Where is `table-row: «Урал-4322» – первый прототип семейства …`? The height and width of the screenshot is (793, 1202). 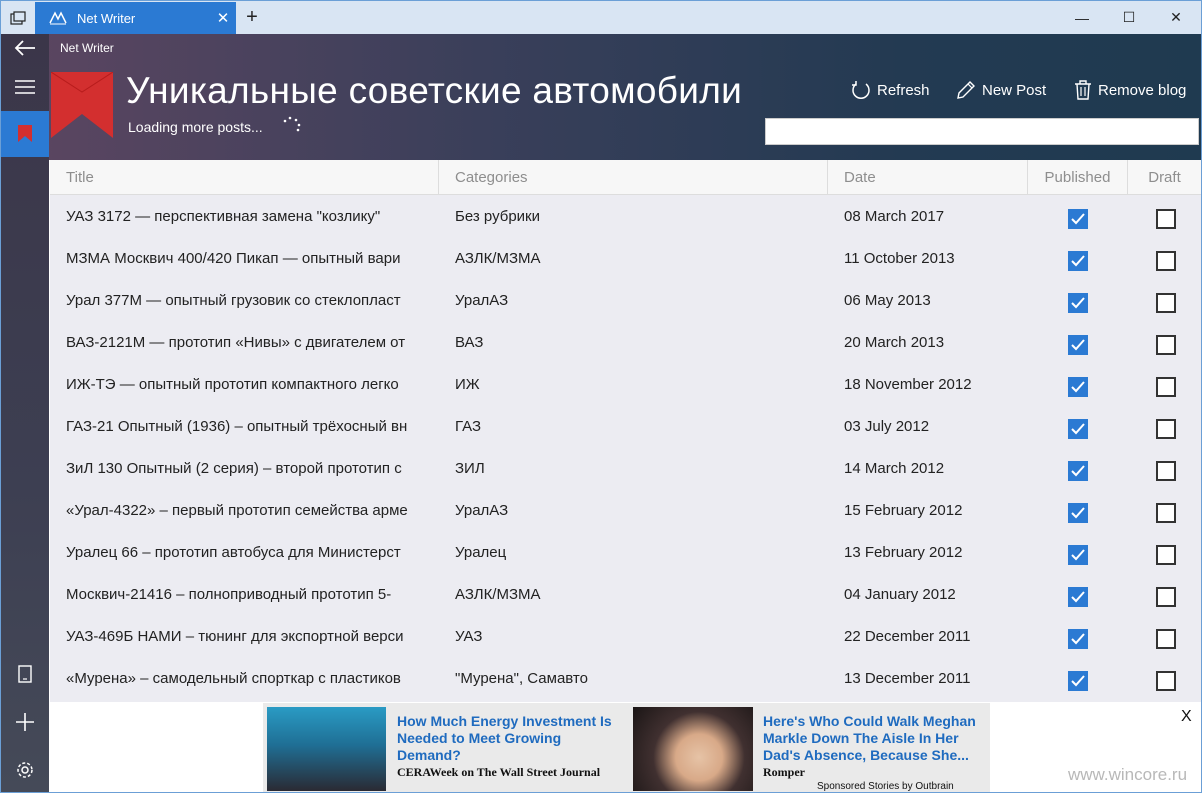
table-row: «Урал-4322» – первый прототип семейства … is located at coordinates (625, 511).